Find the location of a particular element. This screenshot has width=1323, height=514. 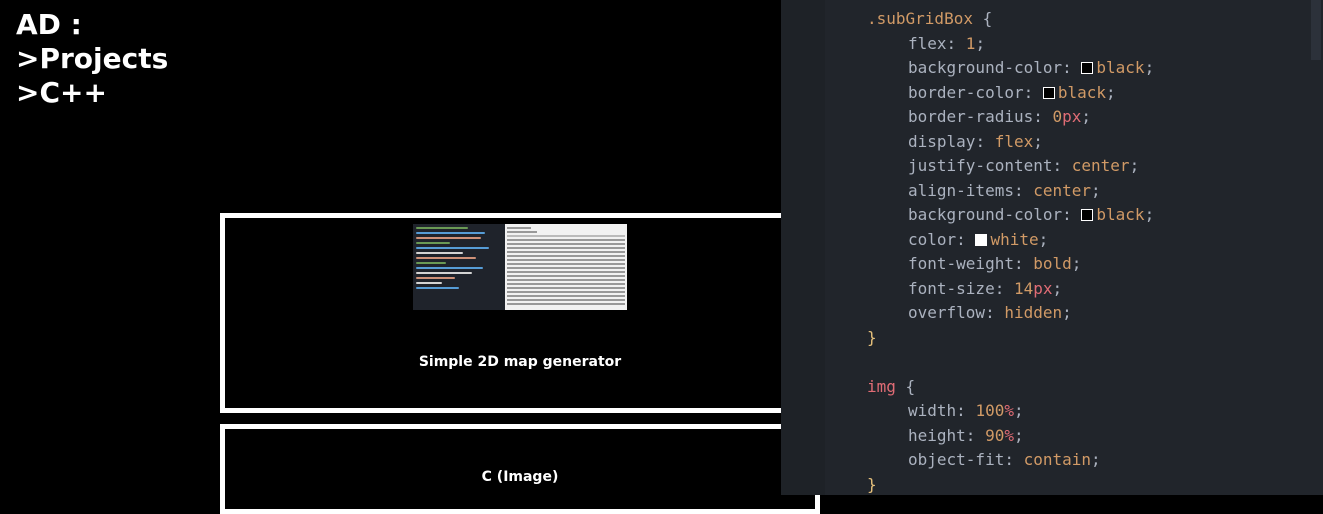

project-card-c-image: C (Image) is located at coordinates (520, 469).